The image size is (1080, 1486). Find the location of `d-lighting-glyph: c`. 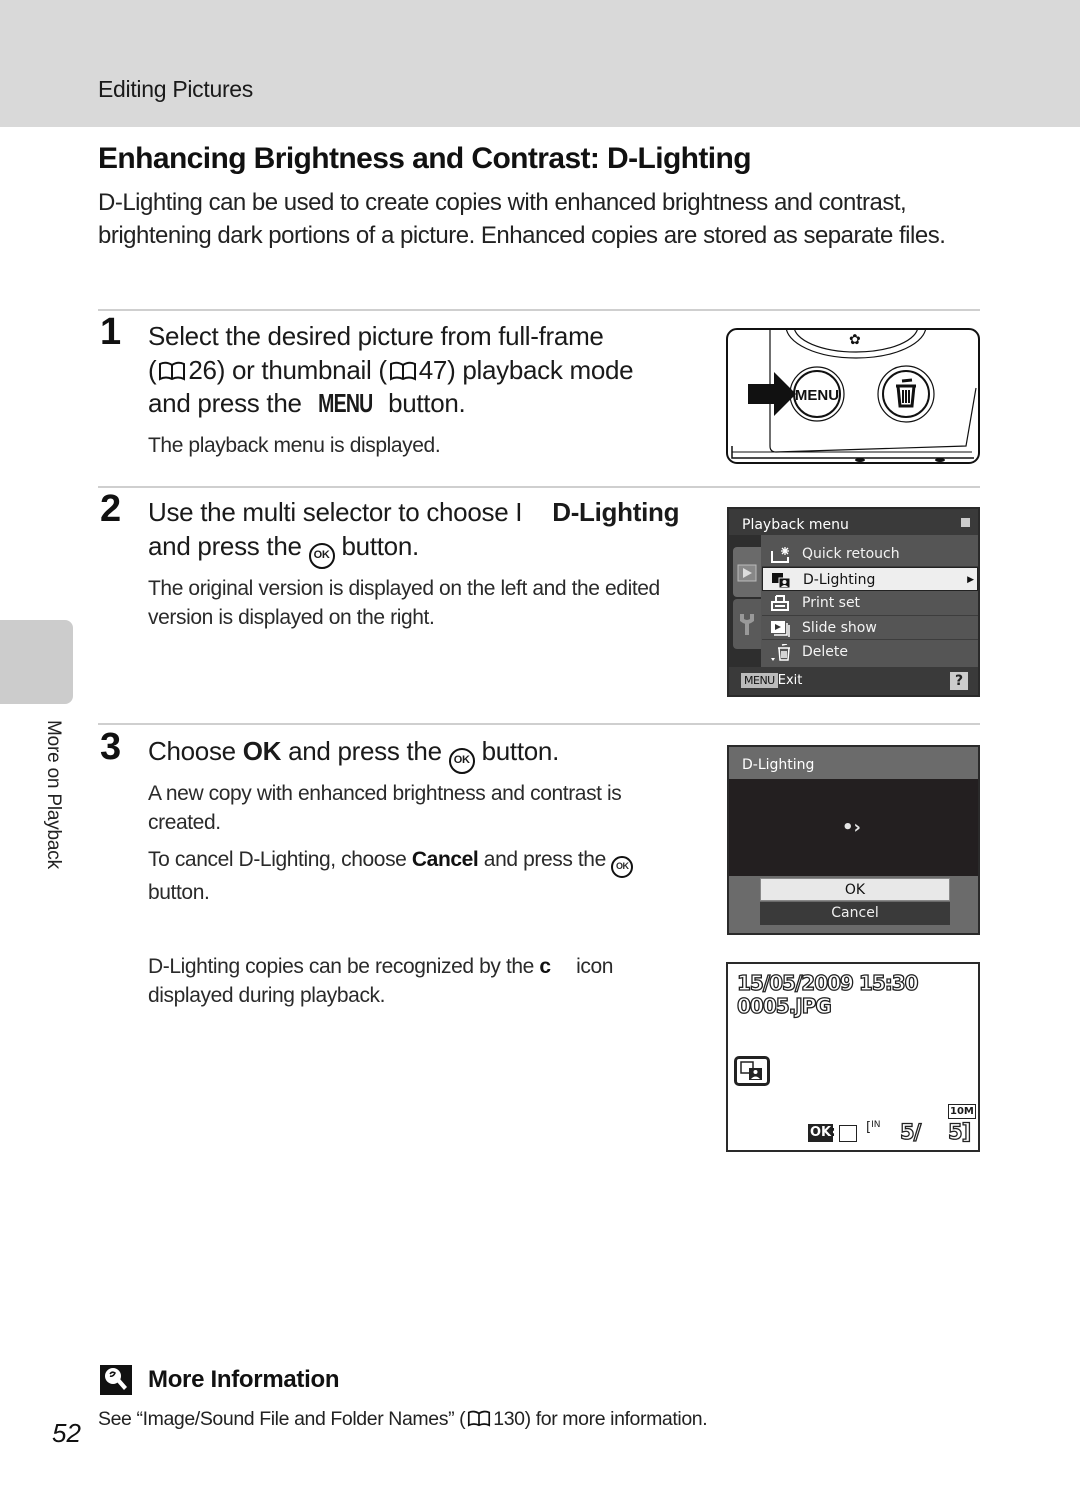

d-lighting-glyph: c is located at coordinates (545, 966).